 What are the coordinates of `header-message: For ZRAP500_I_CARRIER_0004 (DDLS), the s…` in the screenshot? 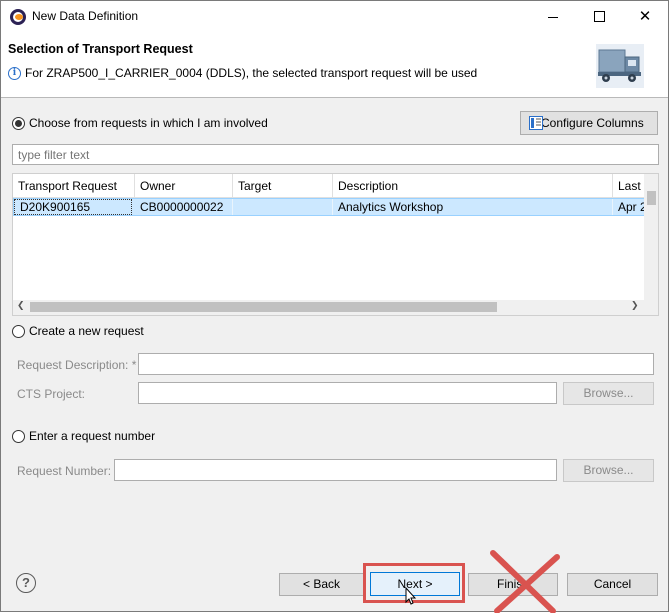 It's located at (251, 73).